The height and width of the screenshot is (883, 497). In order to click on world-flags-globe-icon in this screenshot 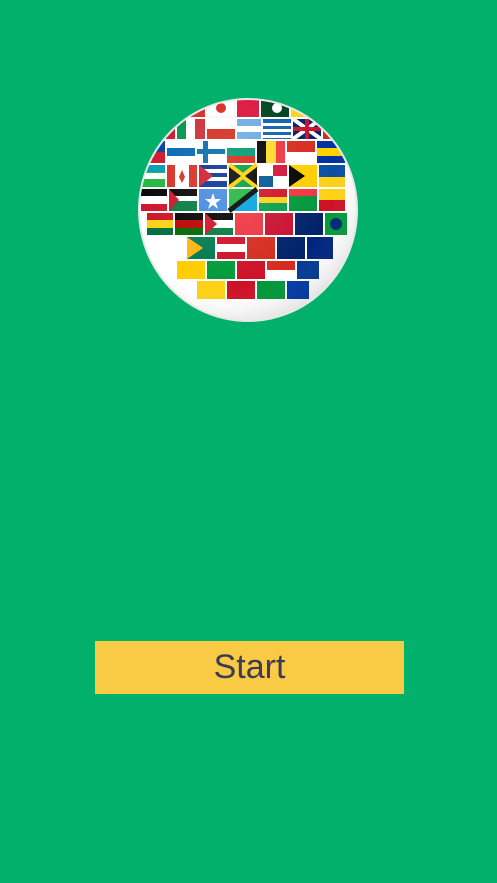, I will do `click(248, 210)`.